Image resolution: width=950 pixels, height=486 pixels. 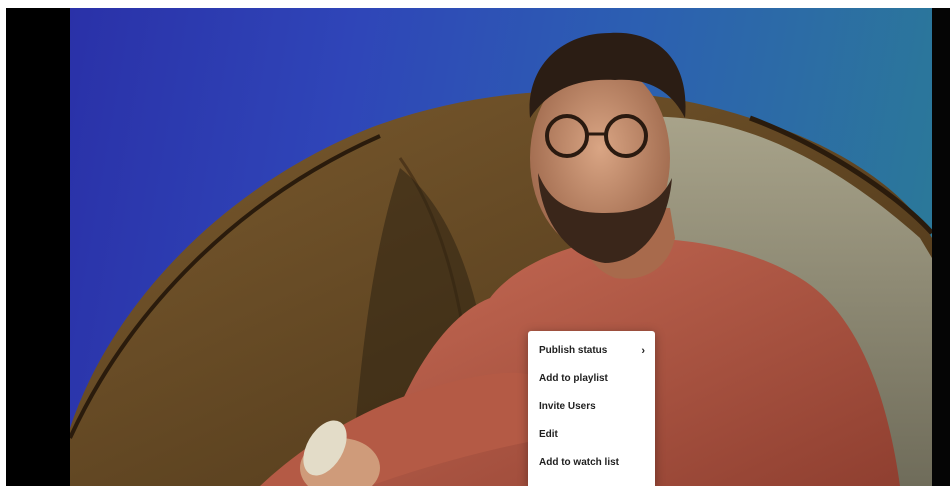 What do you see at coordinates (941, 247) in the screenshot?
I see `letterbox-right` at bounding box center [941, 247].